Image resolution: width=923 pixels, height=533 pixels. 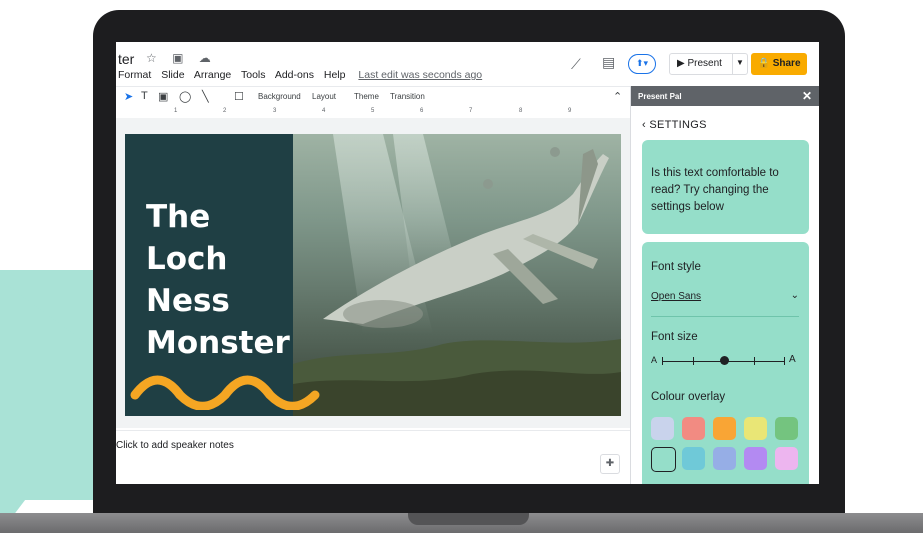 I want to click on menu-addons: Add-ons, so click(x=294, y=75).